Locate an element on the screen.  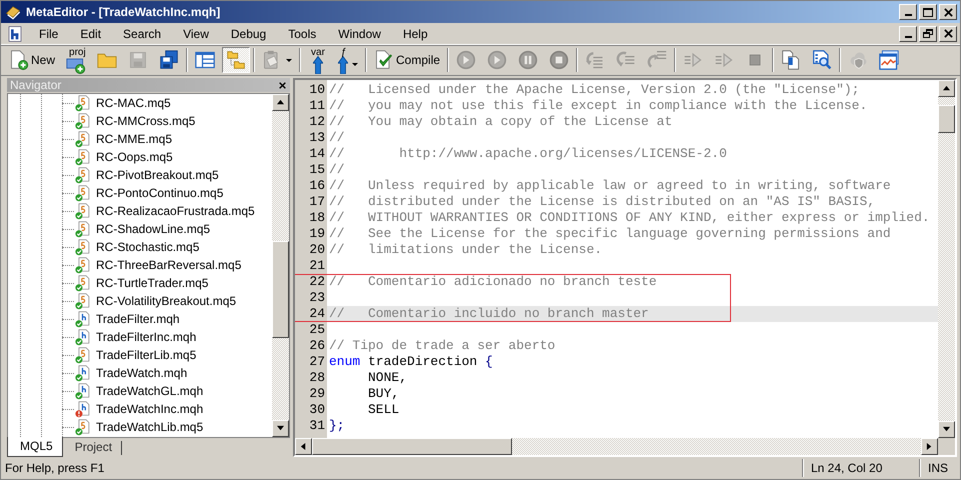
line-number: 29 is located at coordinates (317, 394).